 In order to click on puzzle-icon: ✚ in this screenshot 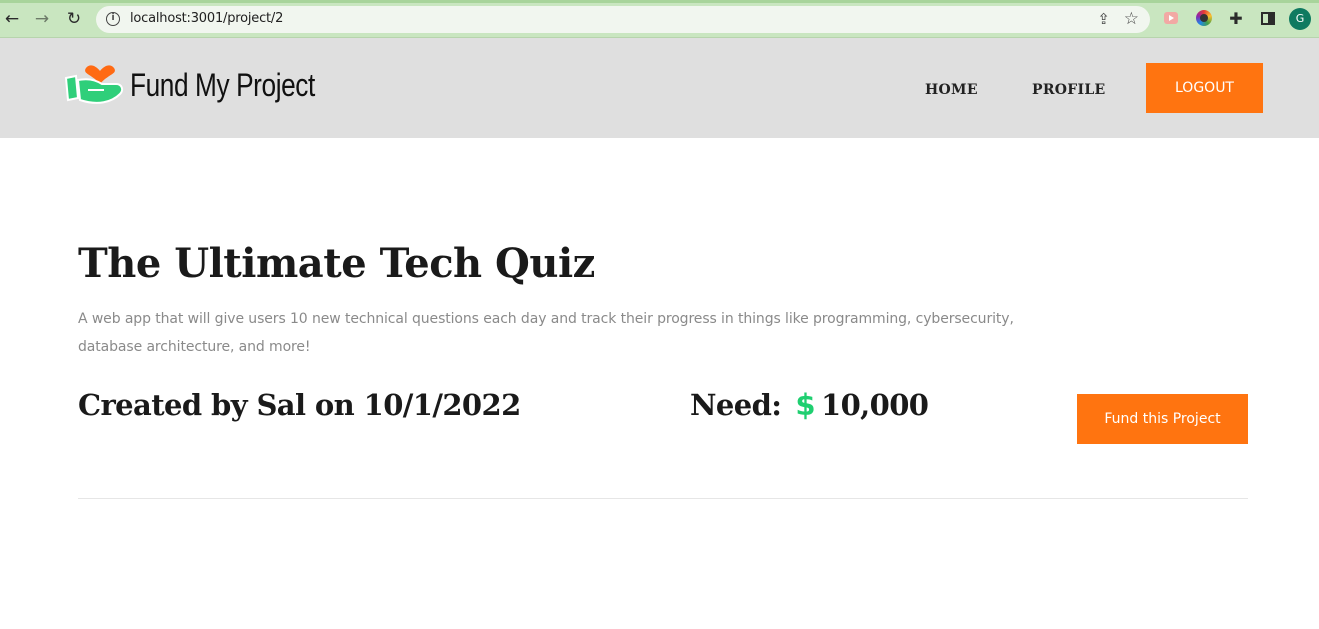, I will do `click(1236, 18)`.